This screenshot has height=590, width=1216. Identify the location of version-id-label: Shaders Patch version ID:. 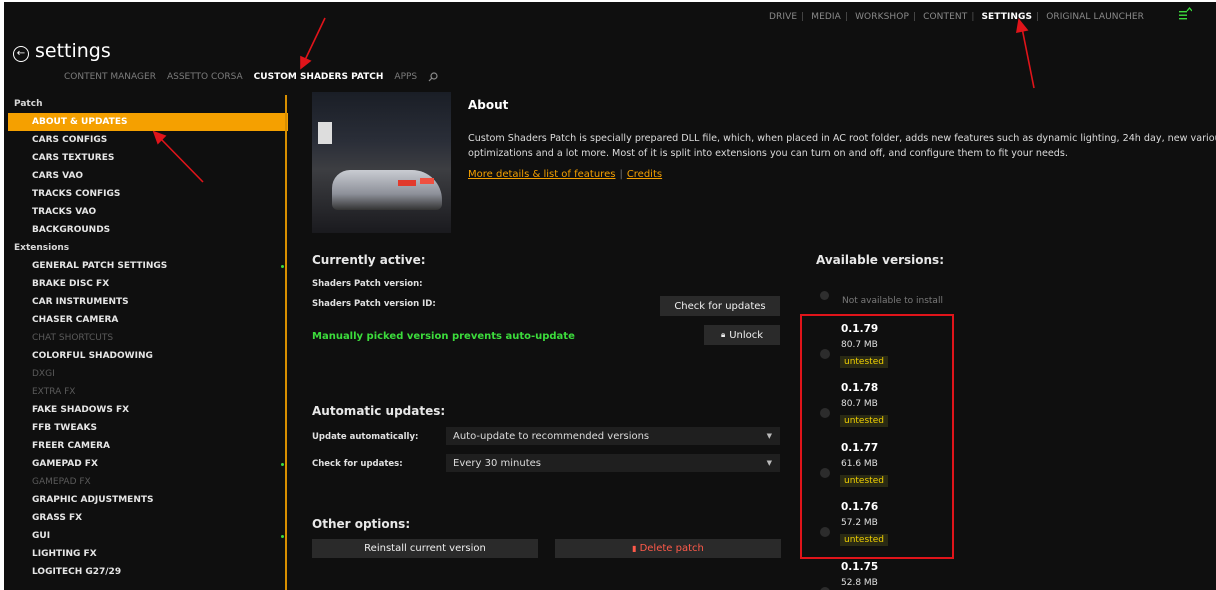
(374, 304).